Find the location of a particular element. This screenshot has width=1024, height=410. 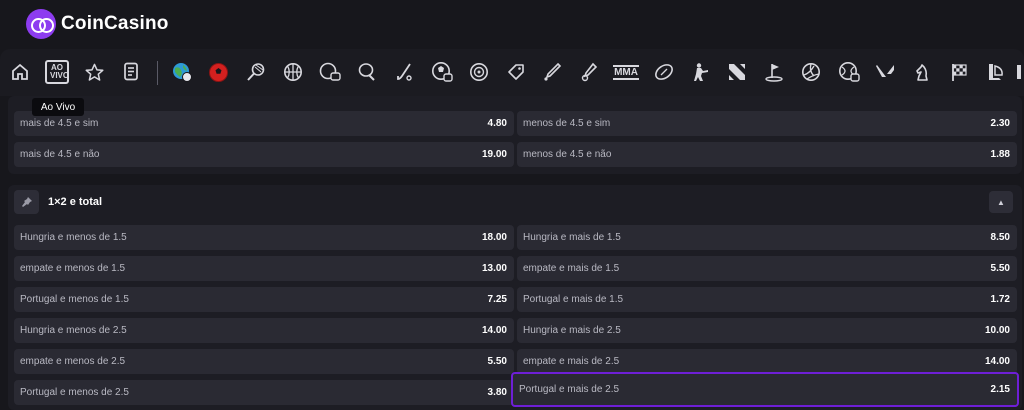

market-header: 1×2 e total ▲ is located at coordinates (515, 200).